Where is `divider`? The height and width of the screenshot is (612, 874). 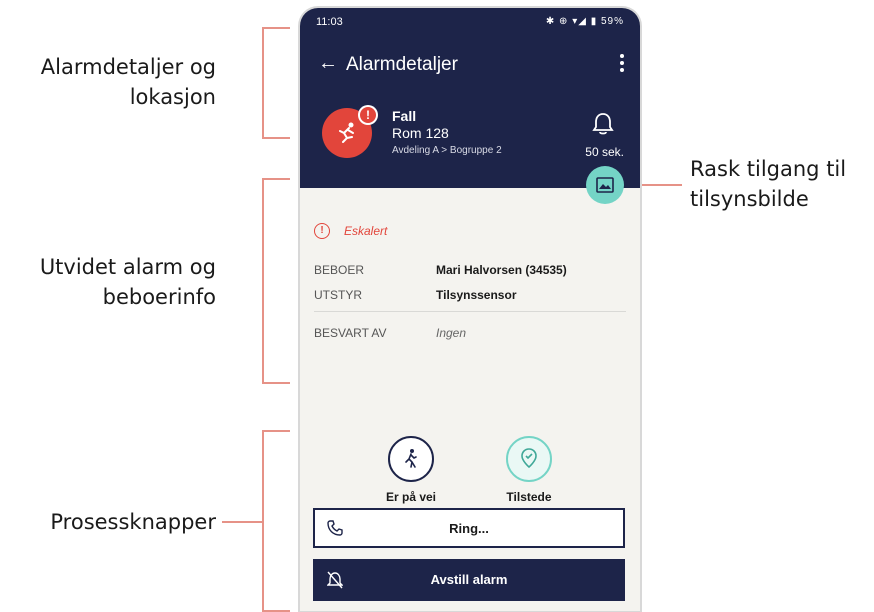
divider is located at coordinates (470, 311).